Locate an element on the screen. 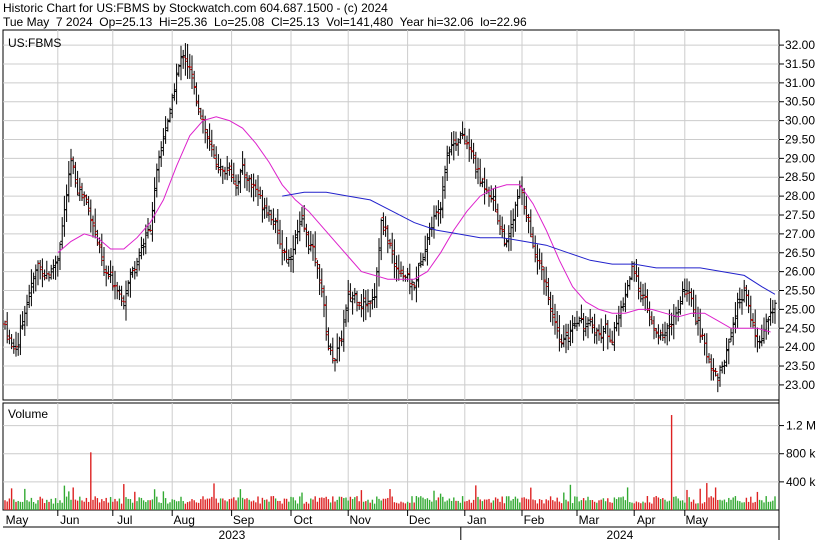 This screenshot has height=543, width=830. month-label: Jun is located at coordinates (69, 520).